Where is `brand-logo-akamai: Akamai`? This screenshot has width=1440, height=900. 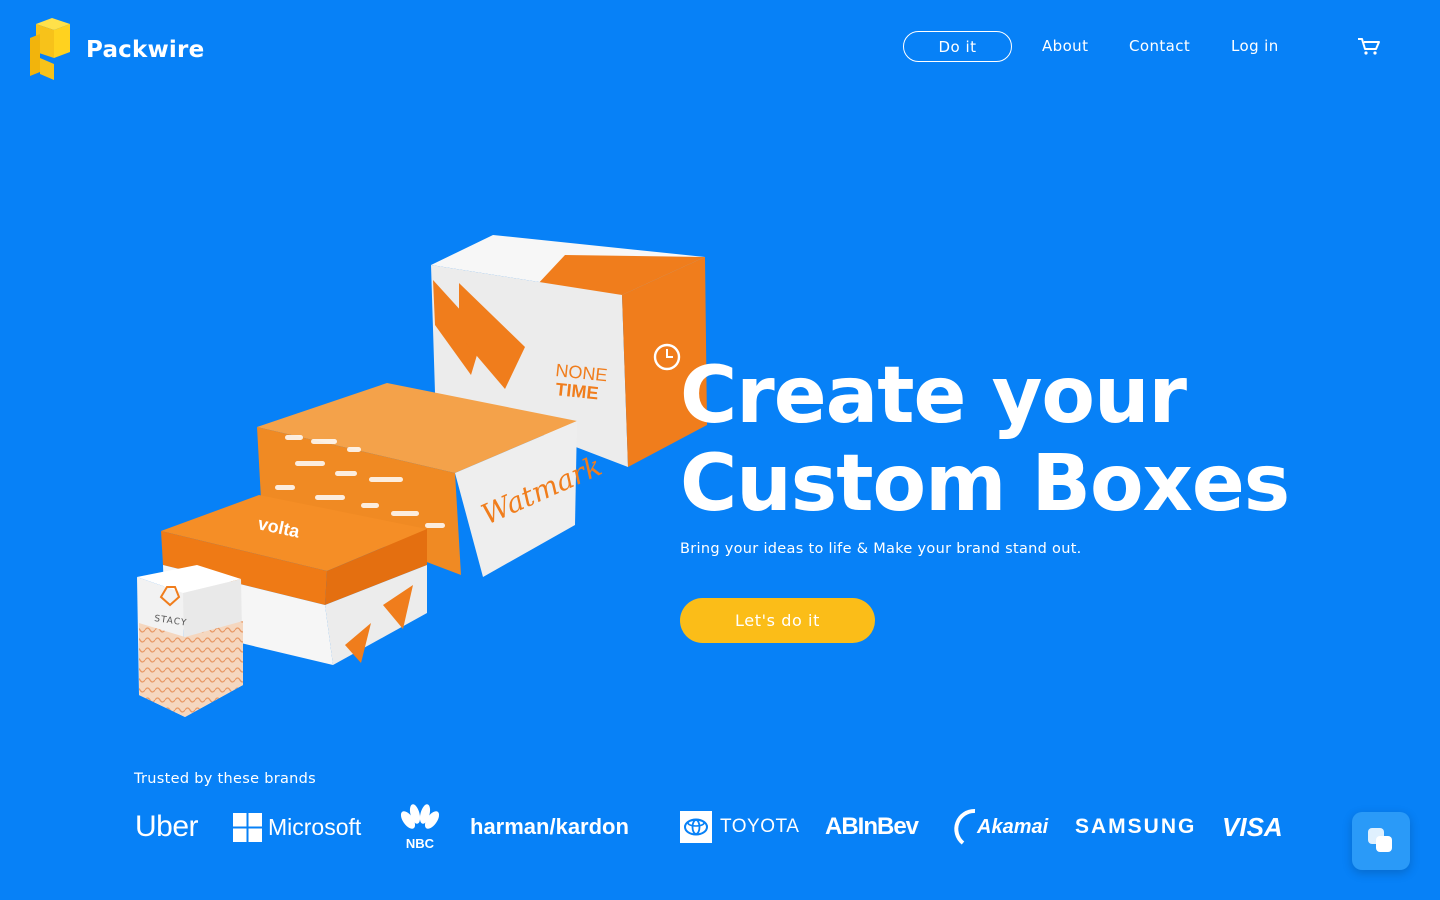 brand-logo-akamai: Akamai is located at coordinates (1000, 827).